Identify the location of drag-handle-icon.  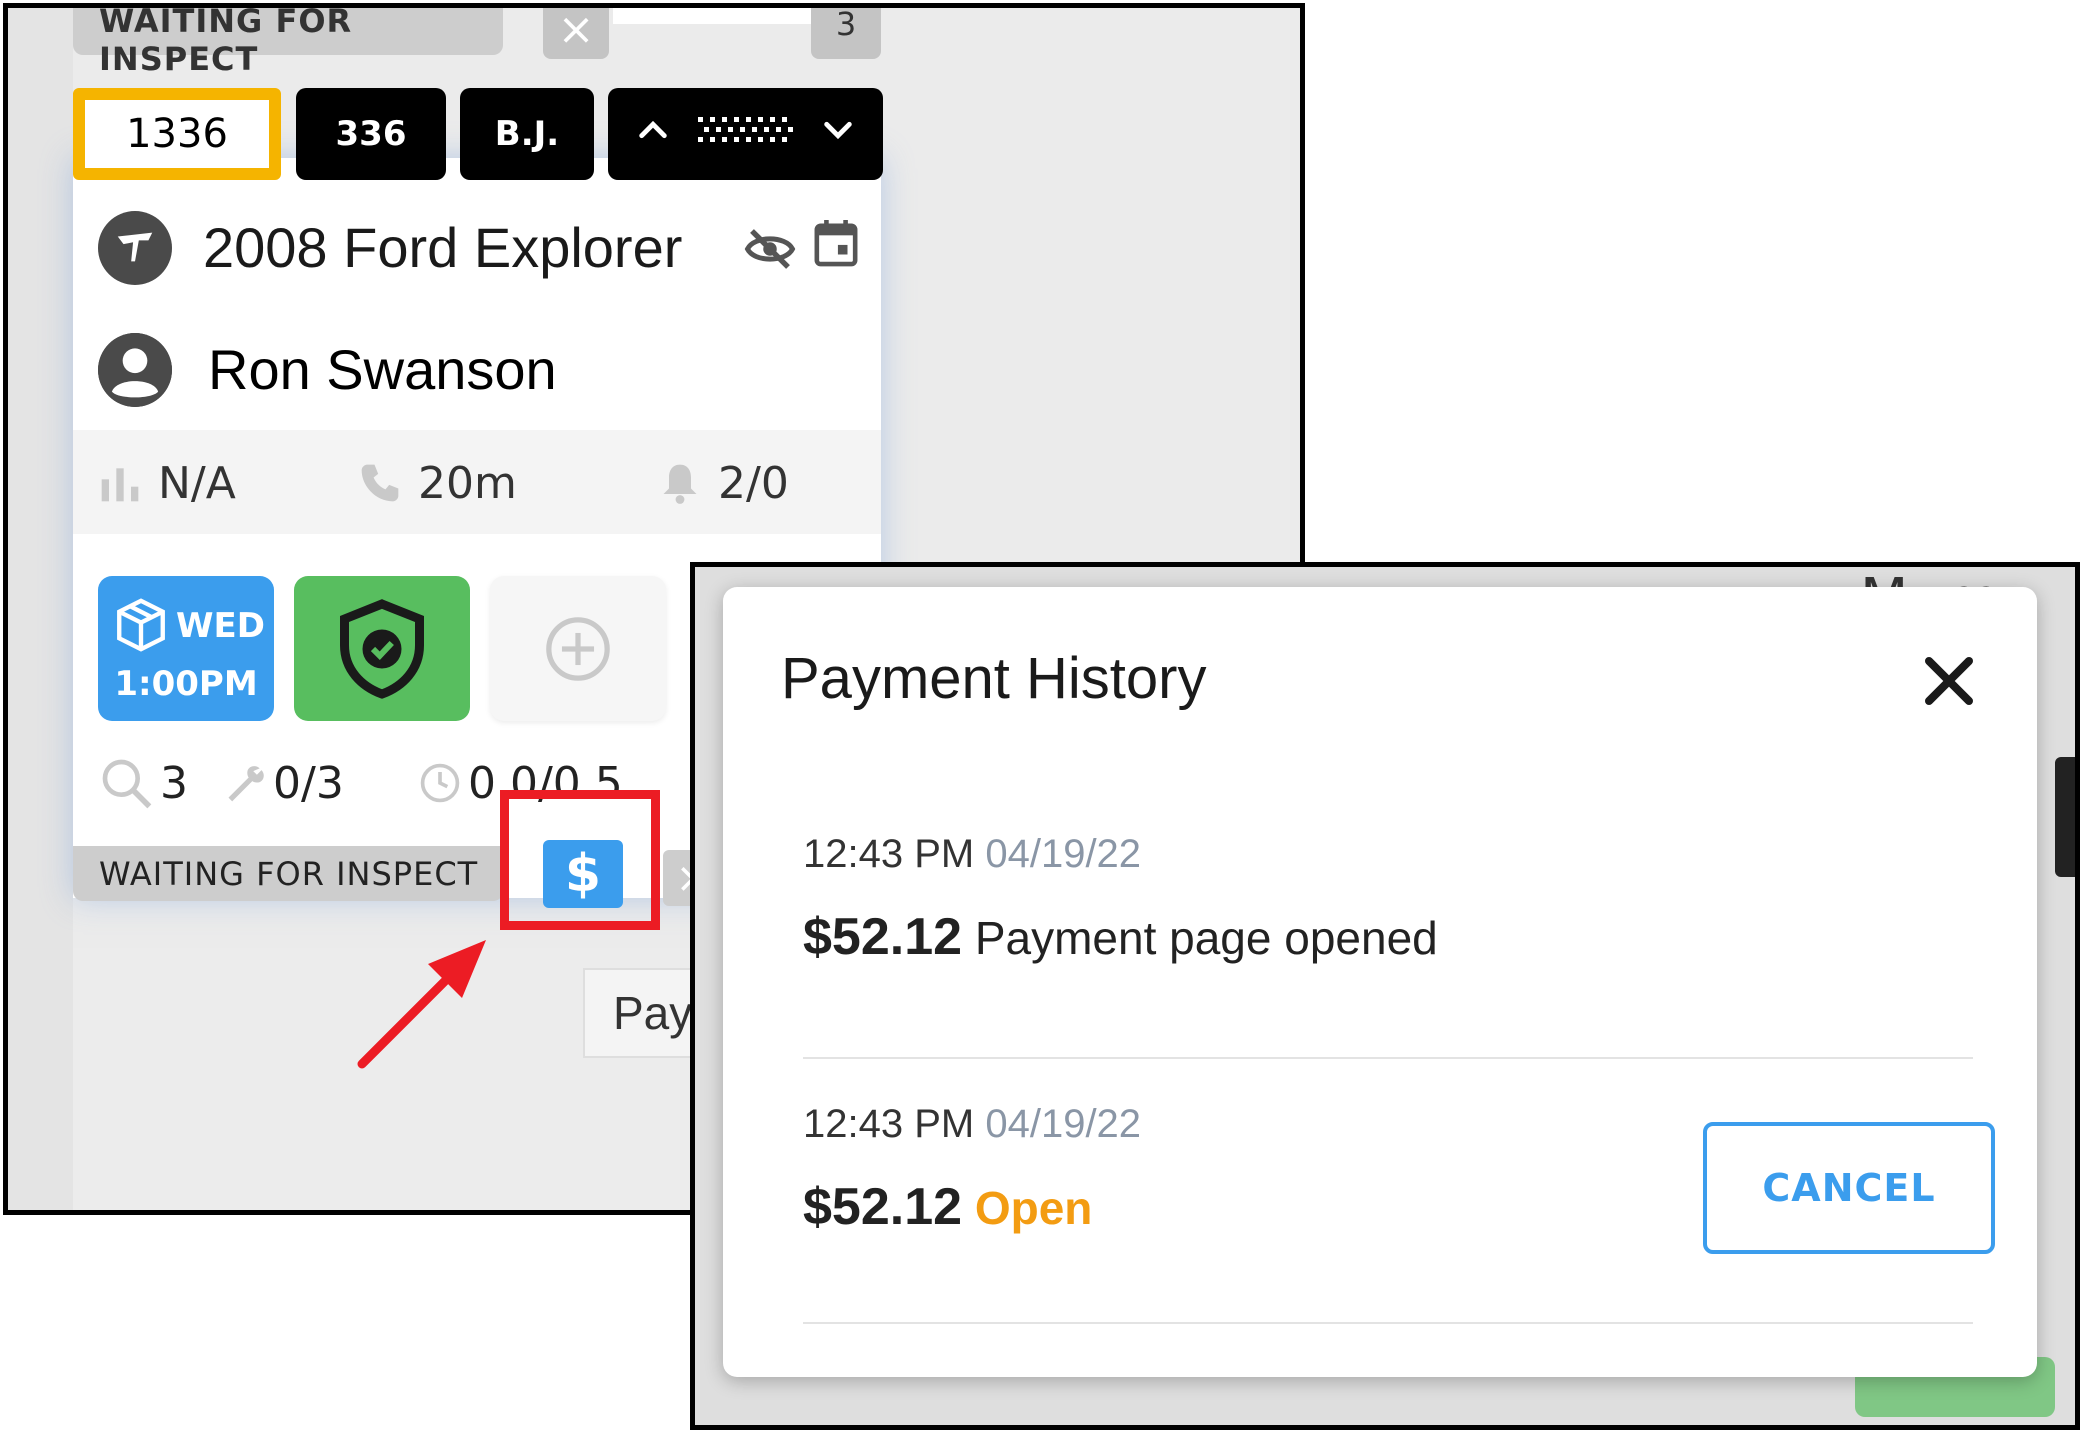
(745, 134).